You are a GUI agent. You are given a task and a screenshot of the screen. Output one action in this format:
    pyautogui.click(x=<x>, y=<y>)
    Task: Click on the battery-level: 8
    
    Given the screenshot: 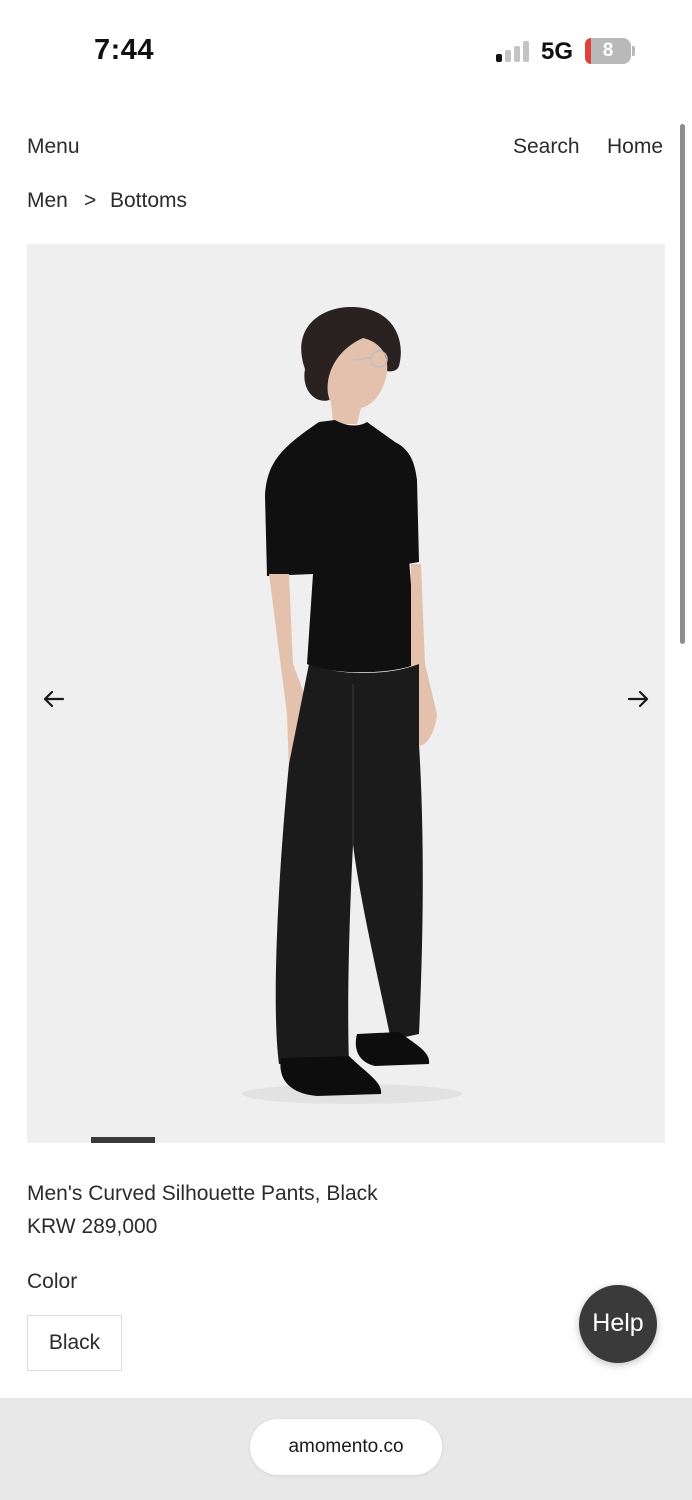 What is the action you would take?
    pyautogui.click(x=608, y=50)
    